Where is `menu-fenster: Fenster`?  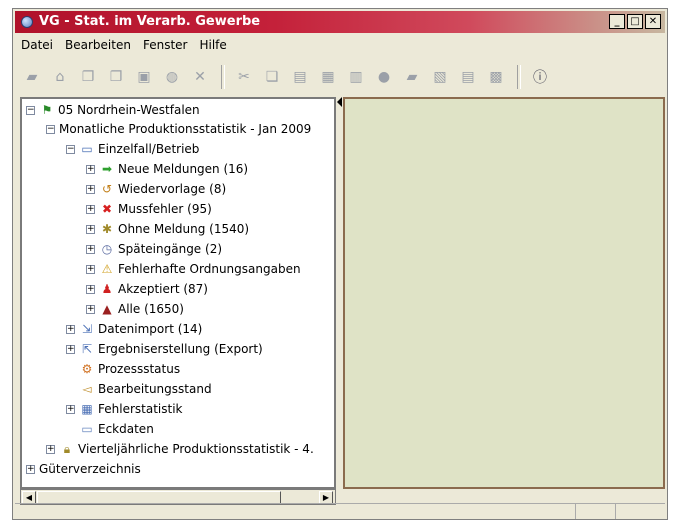 menu-fenster: Fenster is located at coordinates (165, 45).